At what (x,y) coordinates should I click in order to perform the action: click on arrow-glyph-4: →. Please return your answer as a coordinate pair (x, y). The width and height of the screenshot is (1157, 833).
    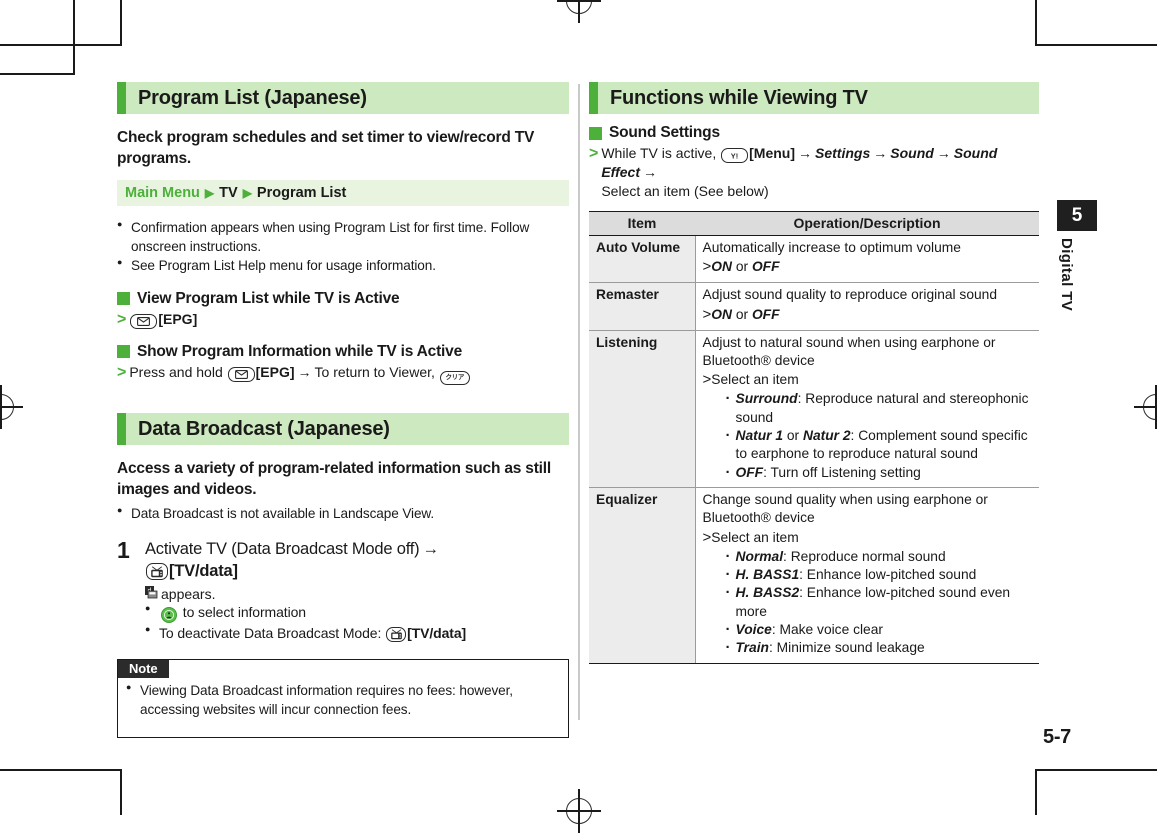
    Looking at the image, I should click on (880, 153).